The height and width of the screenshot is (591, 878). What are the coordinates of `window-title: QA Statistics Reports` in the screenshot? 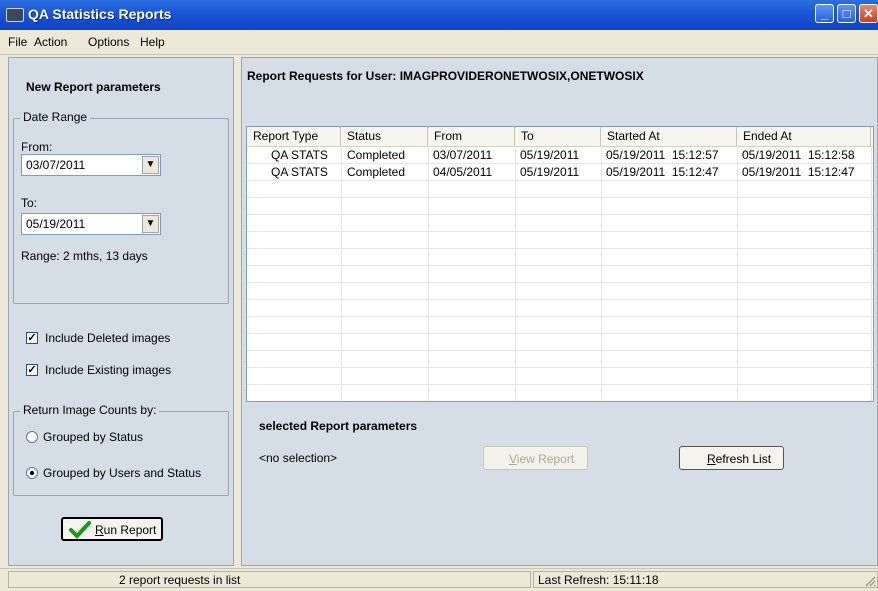 It's located at (100, 14).